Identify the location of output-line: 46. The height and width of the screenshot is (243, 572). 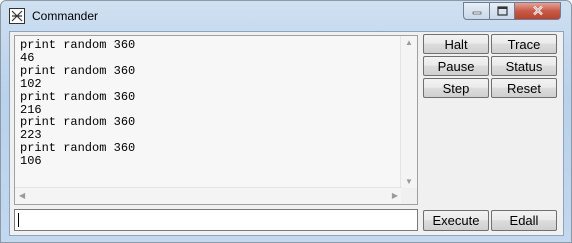
(27, 57).